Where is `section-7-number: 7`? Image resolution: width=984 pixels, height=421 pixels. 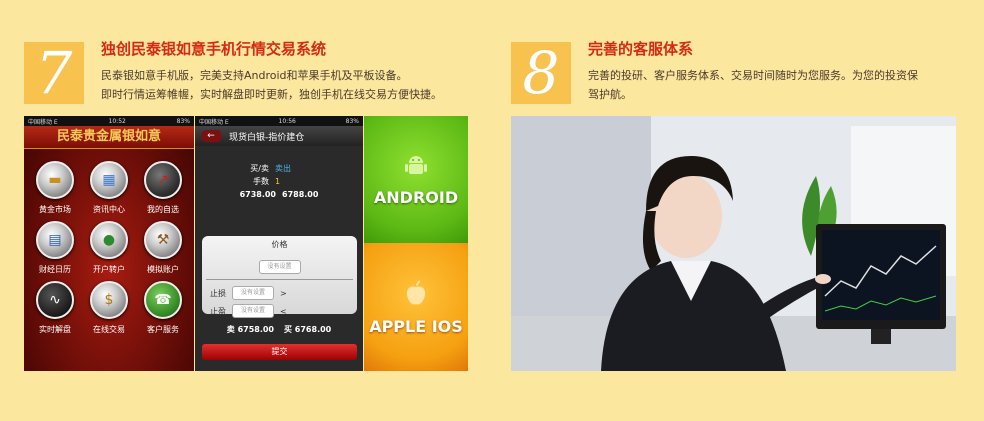
section-7-number: 7 is located at coordinates (54, 73).